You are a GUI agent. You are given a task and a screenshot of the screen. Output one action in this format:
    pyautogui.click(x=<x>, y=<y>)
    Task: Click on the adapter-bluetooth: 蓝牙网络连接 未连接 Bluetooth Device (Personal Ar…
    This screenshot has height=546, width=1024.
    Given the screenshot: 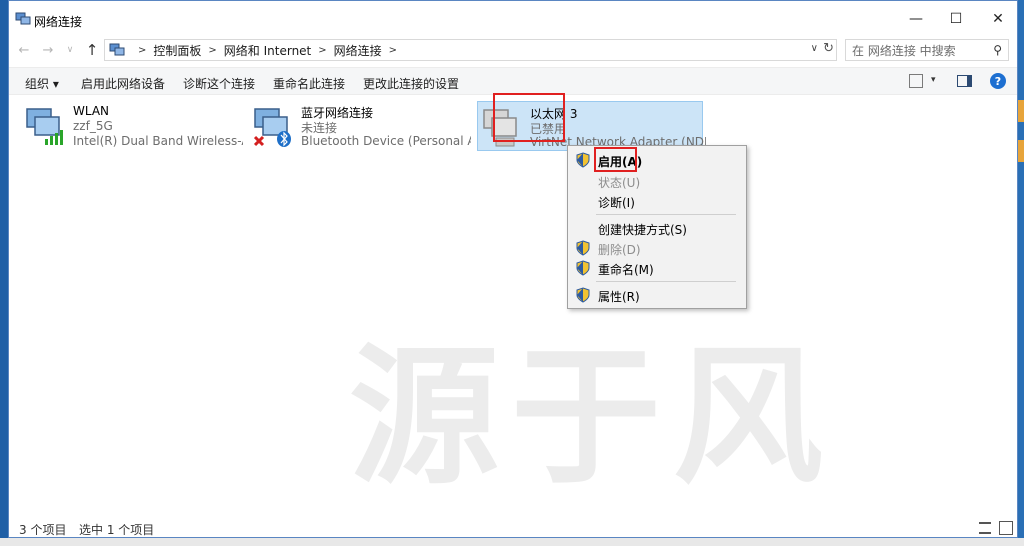 What is the action you would take?
    pyautogui.click(x=362, y=126)
    